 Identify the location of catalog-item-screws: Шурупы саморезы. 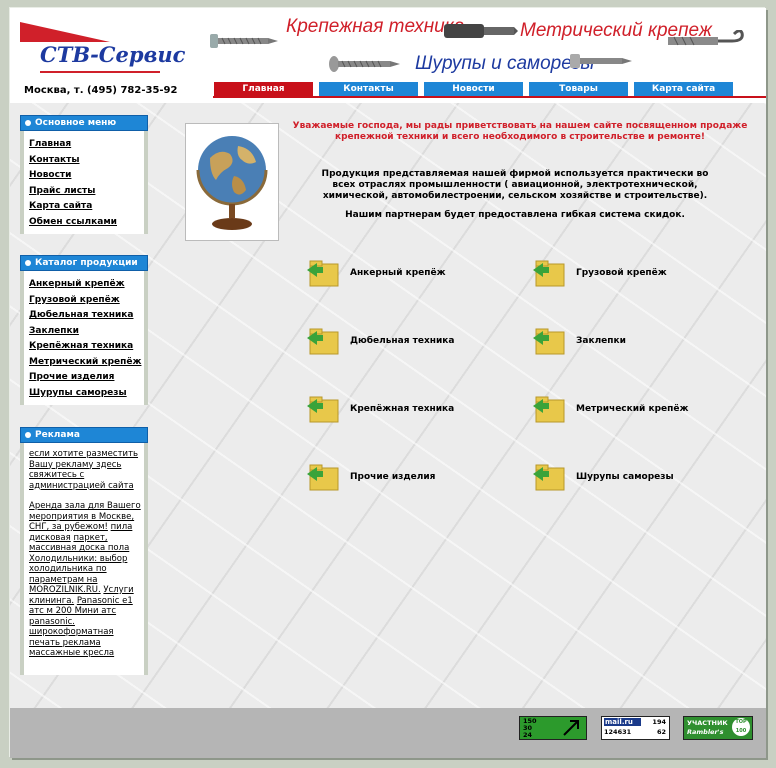
(85, 394).